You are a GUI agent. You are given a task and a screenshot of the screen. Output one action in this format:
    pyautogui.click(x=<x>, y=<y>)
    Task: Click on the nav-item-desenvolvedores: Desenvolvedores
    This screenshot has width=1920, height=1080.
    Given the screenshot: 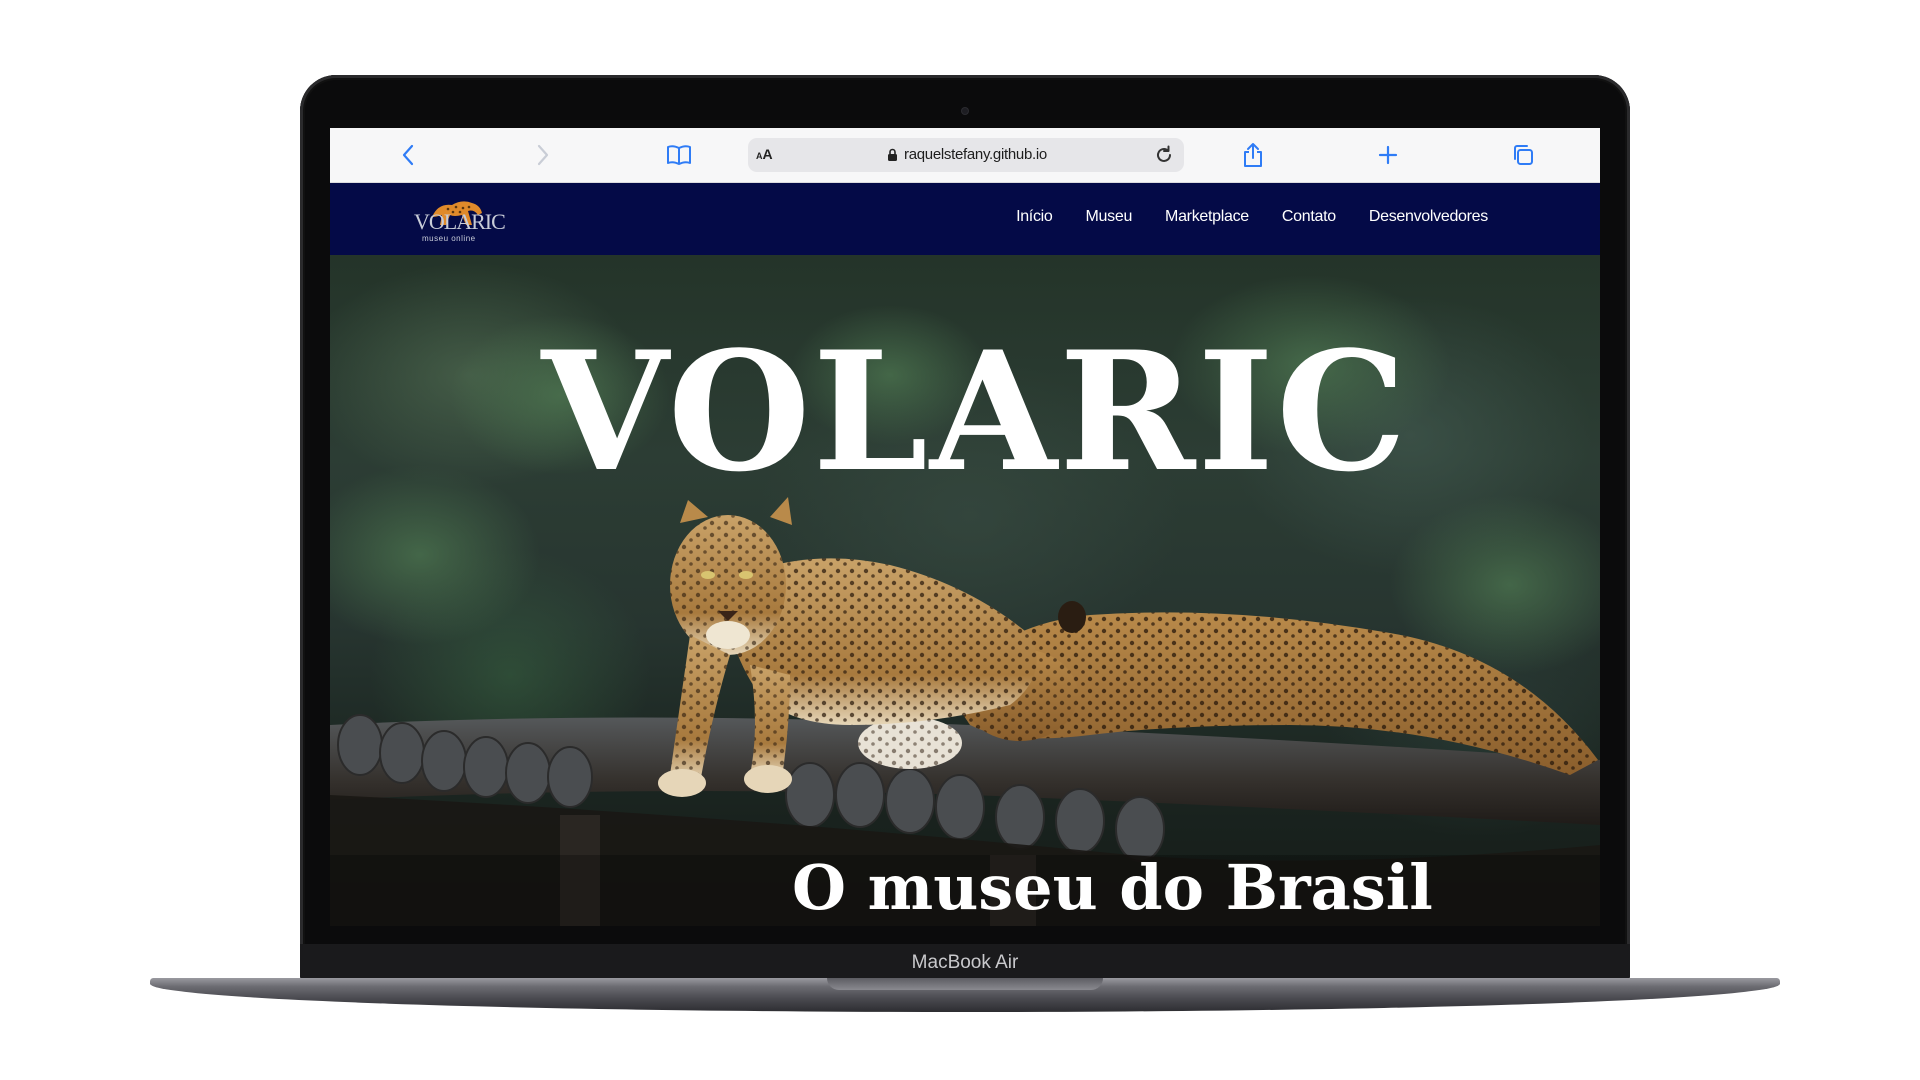 What is the action you would take?
    pyautogui.click(x=1428, y=217)
    